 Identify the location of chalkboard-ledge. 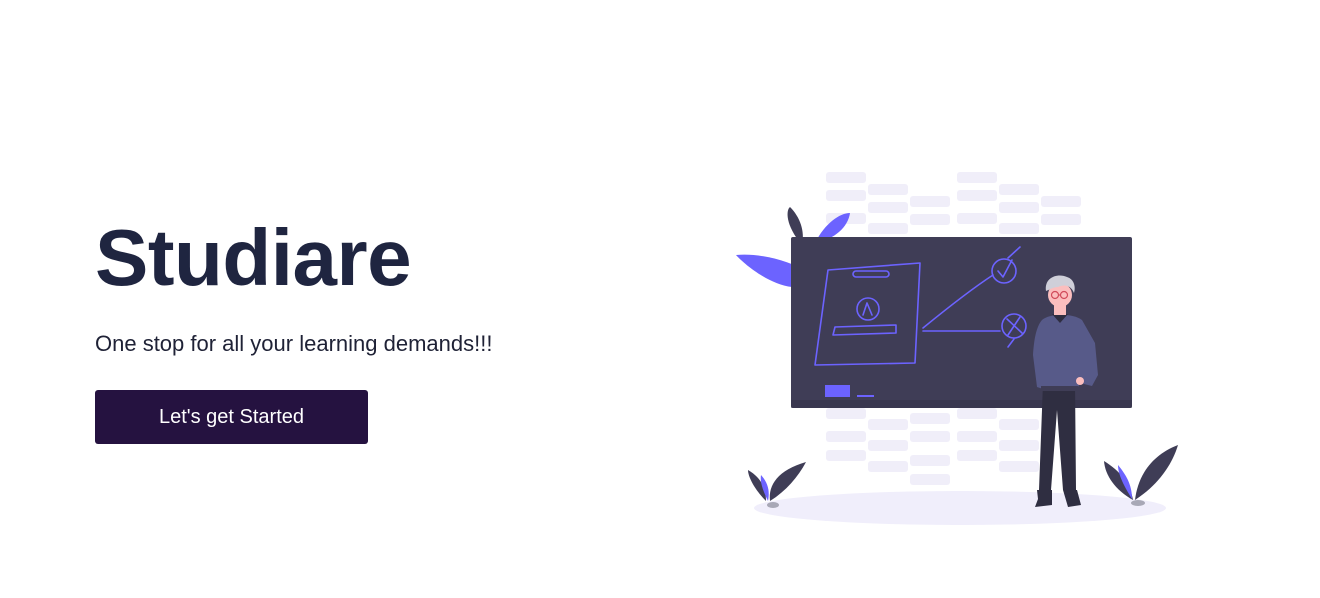
(961, 404).